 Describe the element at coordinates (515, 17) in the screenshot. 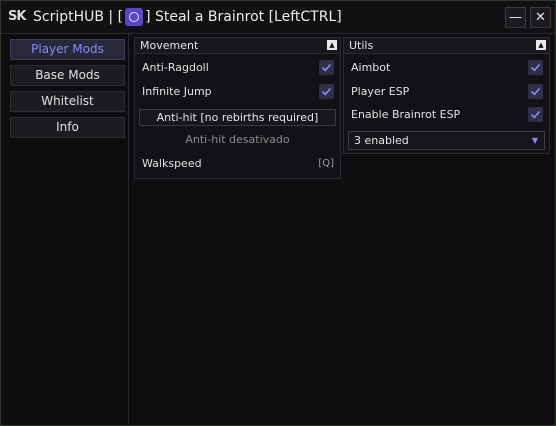

I see `minimize-button: —` at that location.